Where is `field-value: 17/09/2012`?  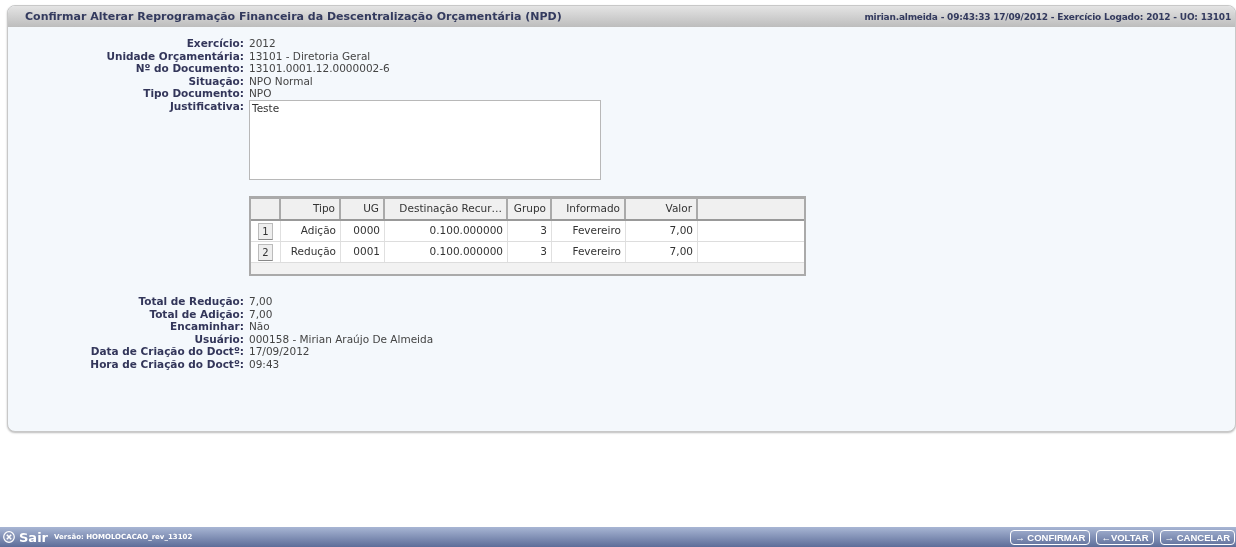 field-value: 17/09/2012 is located at coordinates (280, 351).